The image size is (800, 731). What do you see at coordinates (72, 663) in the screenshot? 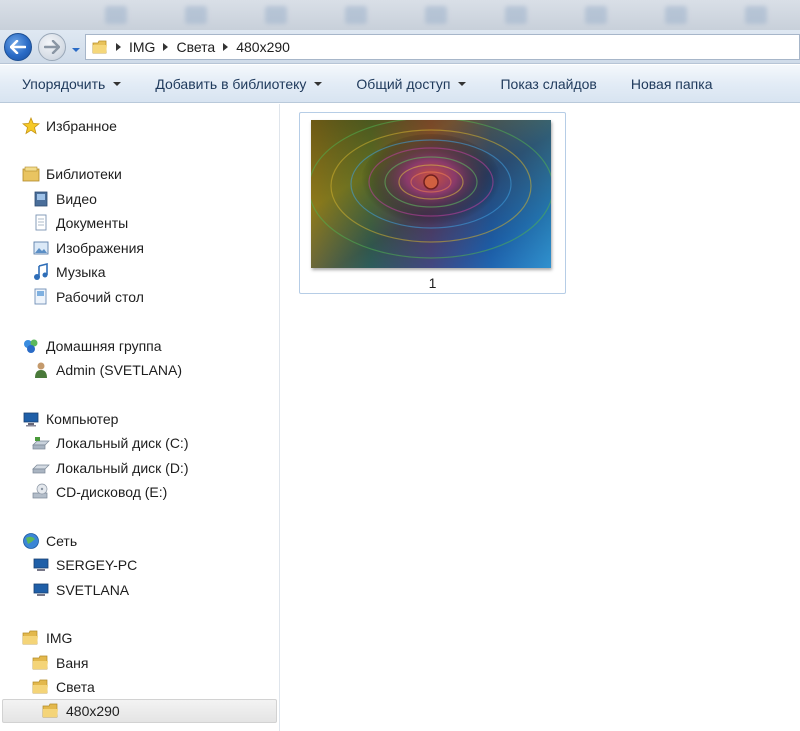
I see `sidebar-item-label: Ваня` at bounding box center [72, 663].